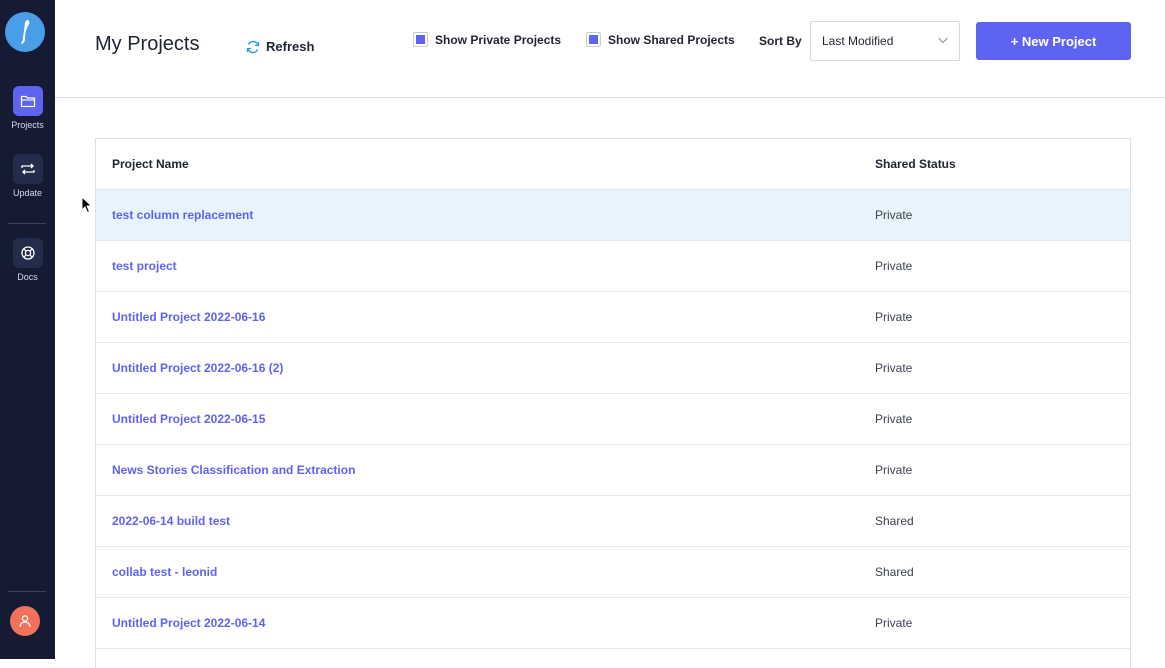  Describe the element at coordinates (613, 215) in the screenshot. I see `table-row: test column replacement Private` at that location.